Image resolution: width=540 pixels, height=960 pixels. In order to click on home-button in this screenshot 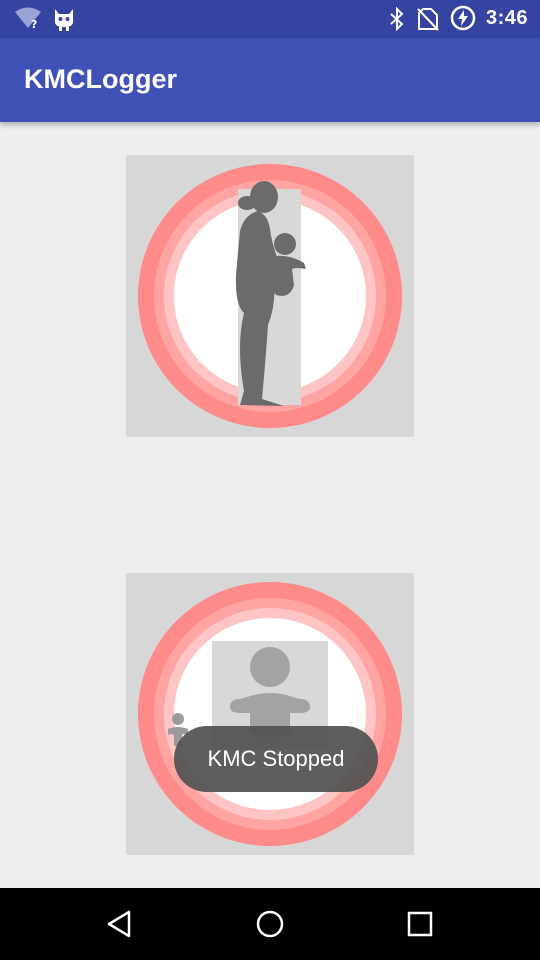, I will do `click(270, 924)`.